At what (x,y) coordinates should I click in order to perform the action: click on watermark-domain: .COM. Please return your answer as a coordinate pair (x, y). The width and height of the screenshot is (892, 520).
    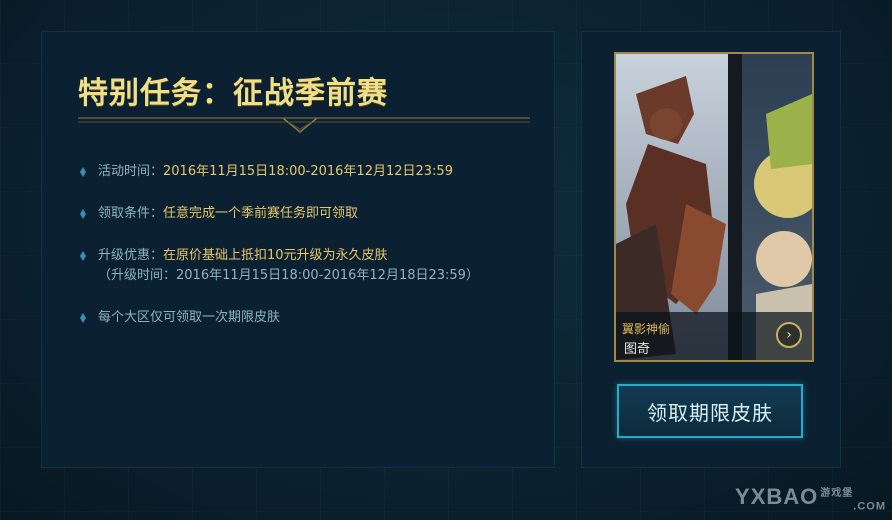
    Looking at the image, I should click on (869, 506).